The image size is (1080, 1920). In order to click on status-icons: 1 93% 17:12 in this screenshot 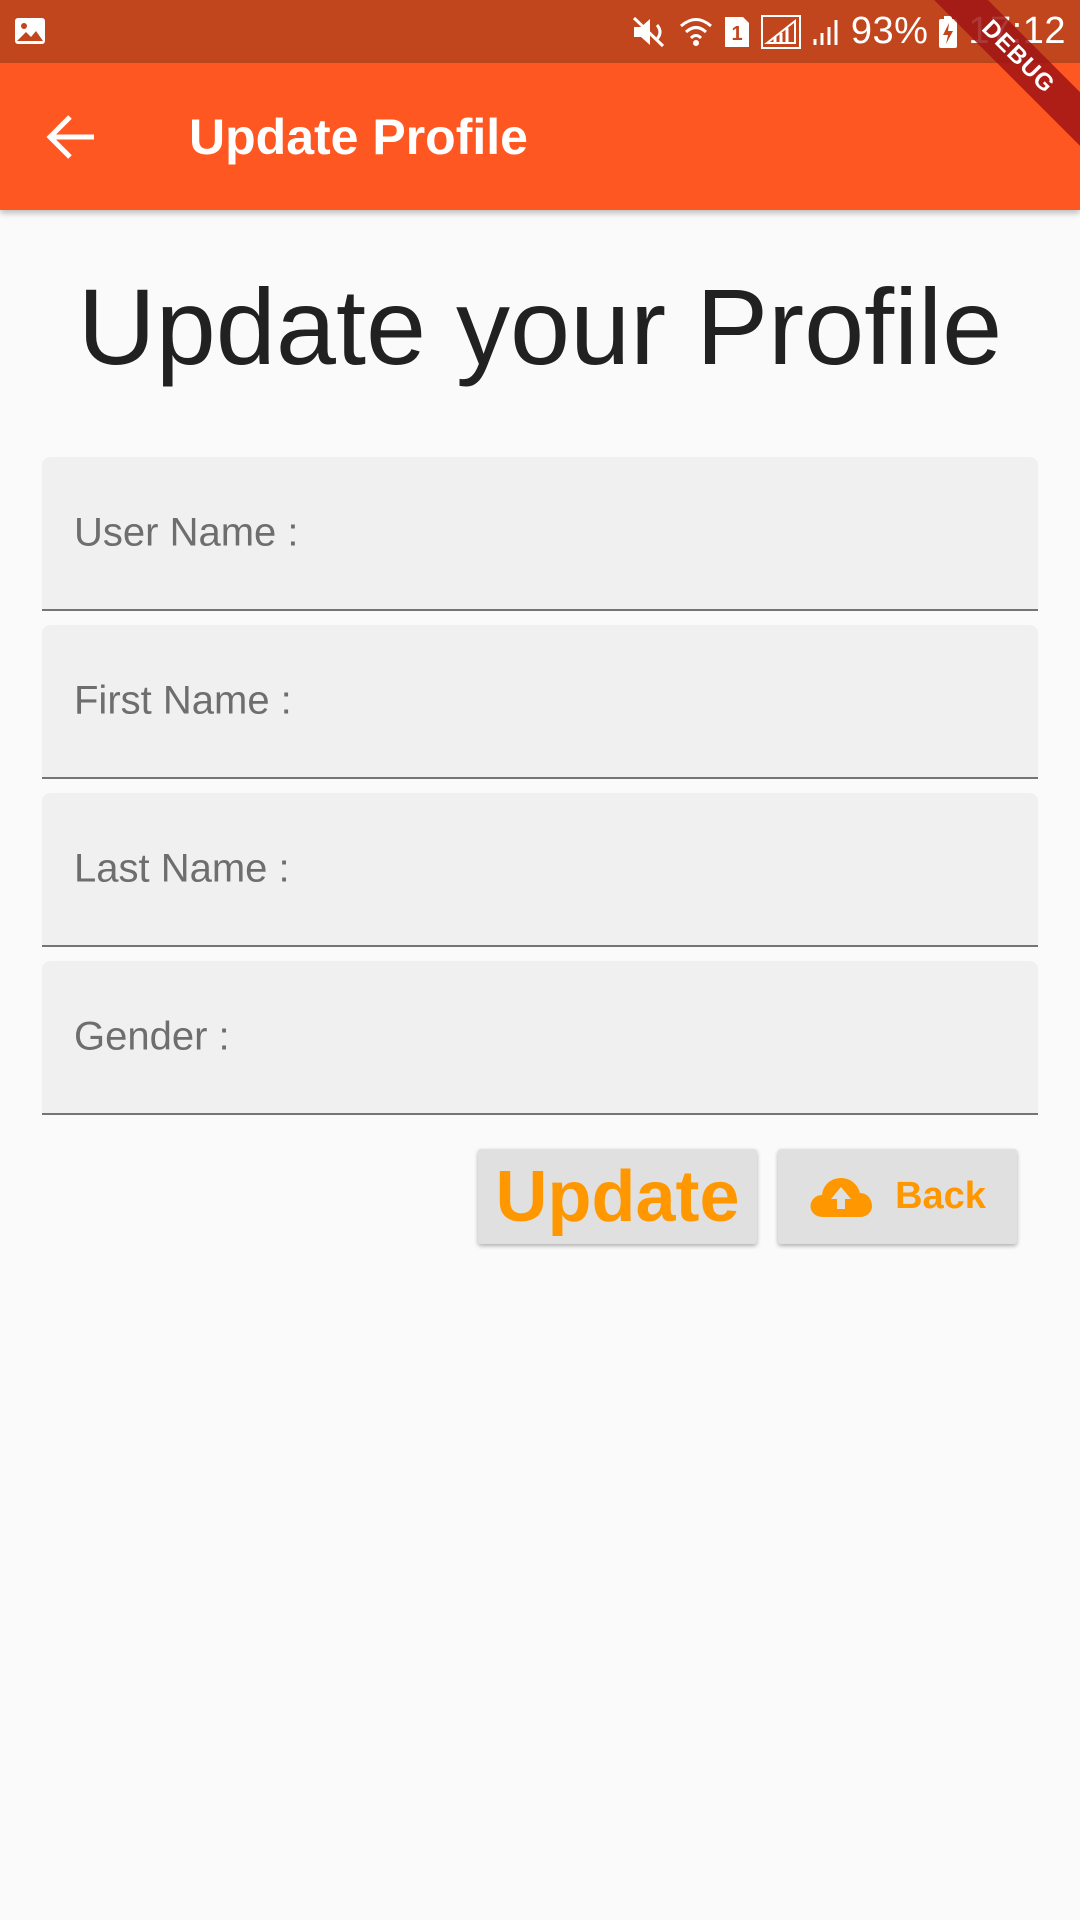, I will do `click(848, 31)`.